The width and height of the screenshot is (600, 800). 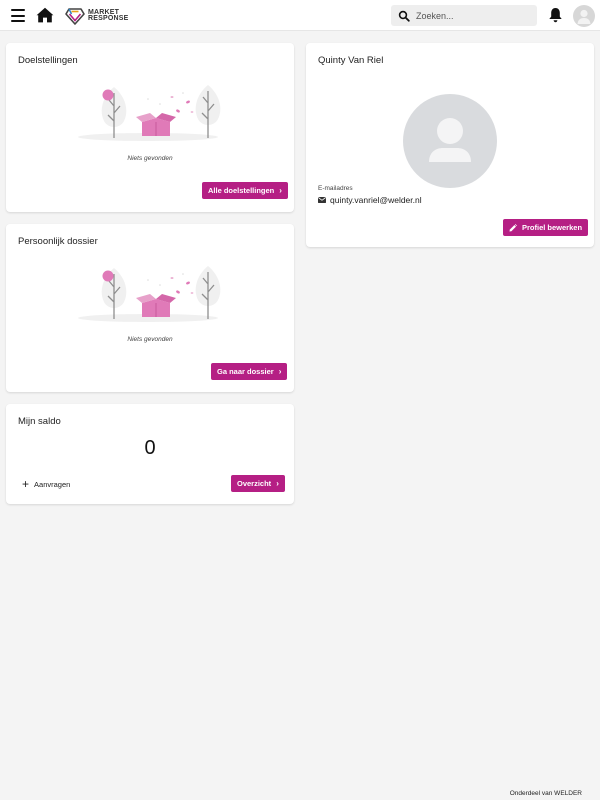 I want to click on bell-icon, so click(x=555, y=15).